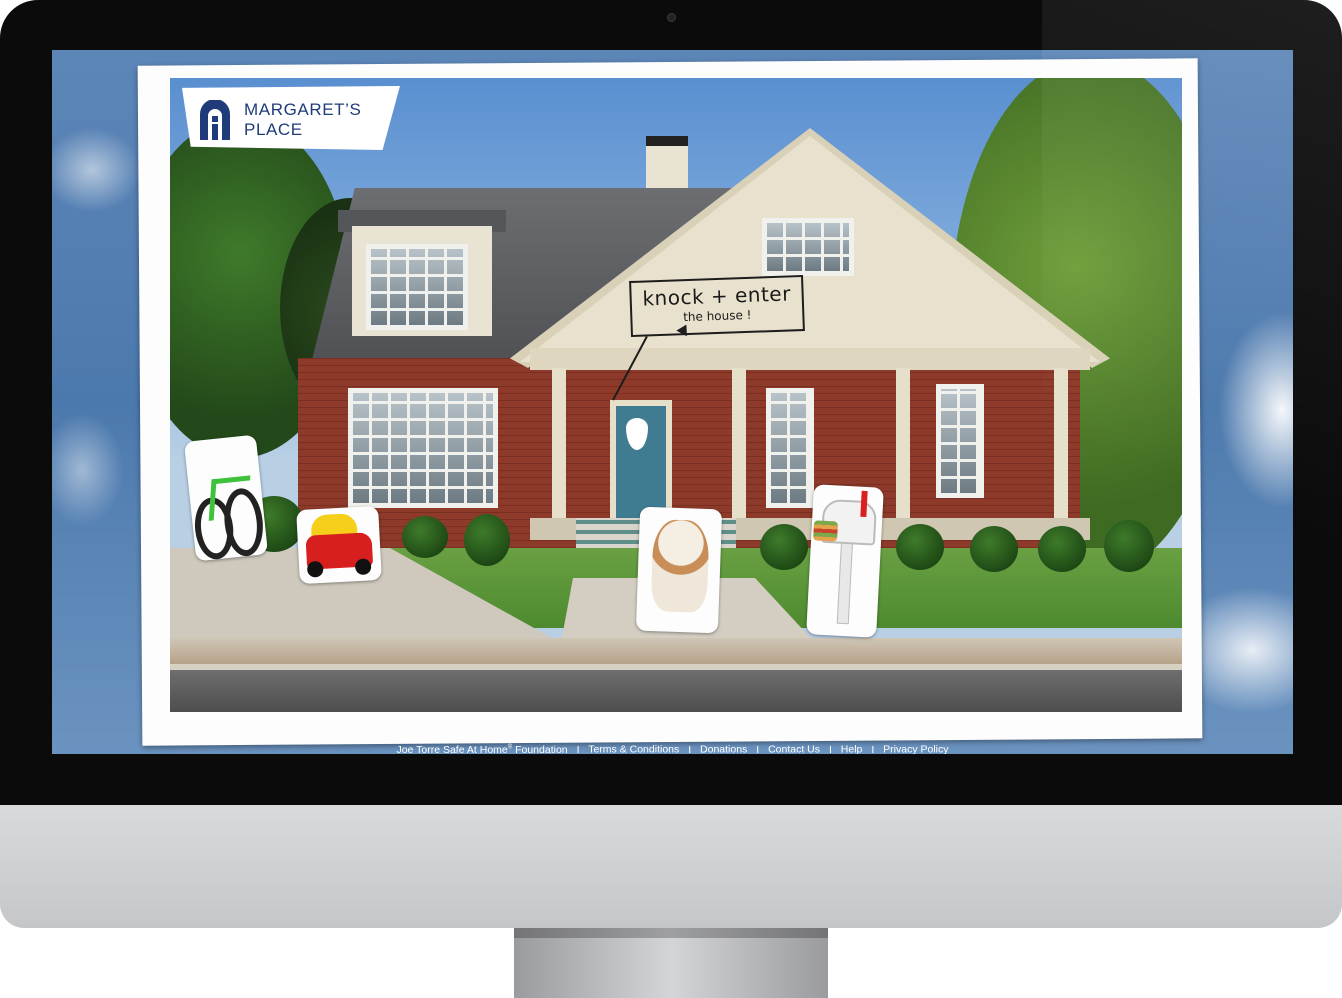  Describe the element at coordinates (671, 963) in the screenshot. I see `monitor-stand` at that location.